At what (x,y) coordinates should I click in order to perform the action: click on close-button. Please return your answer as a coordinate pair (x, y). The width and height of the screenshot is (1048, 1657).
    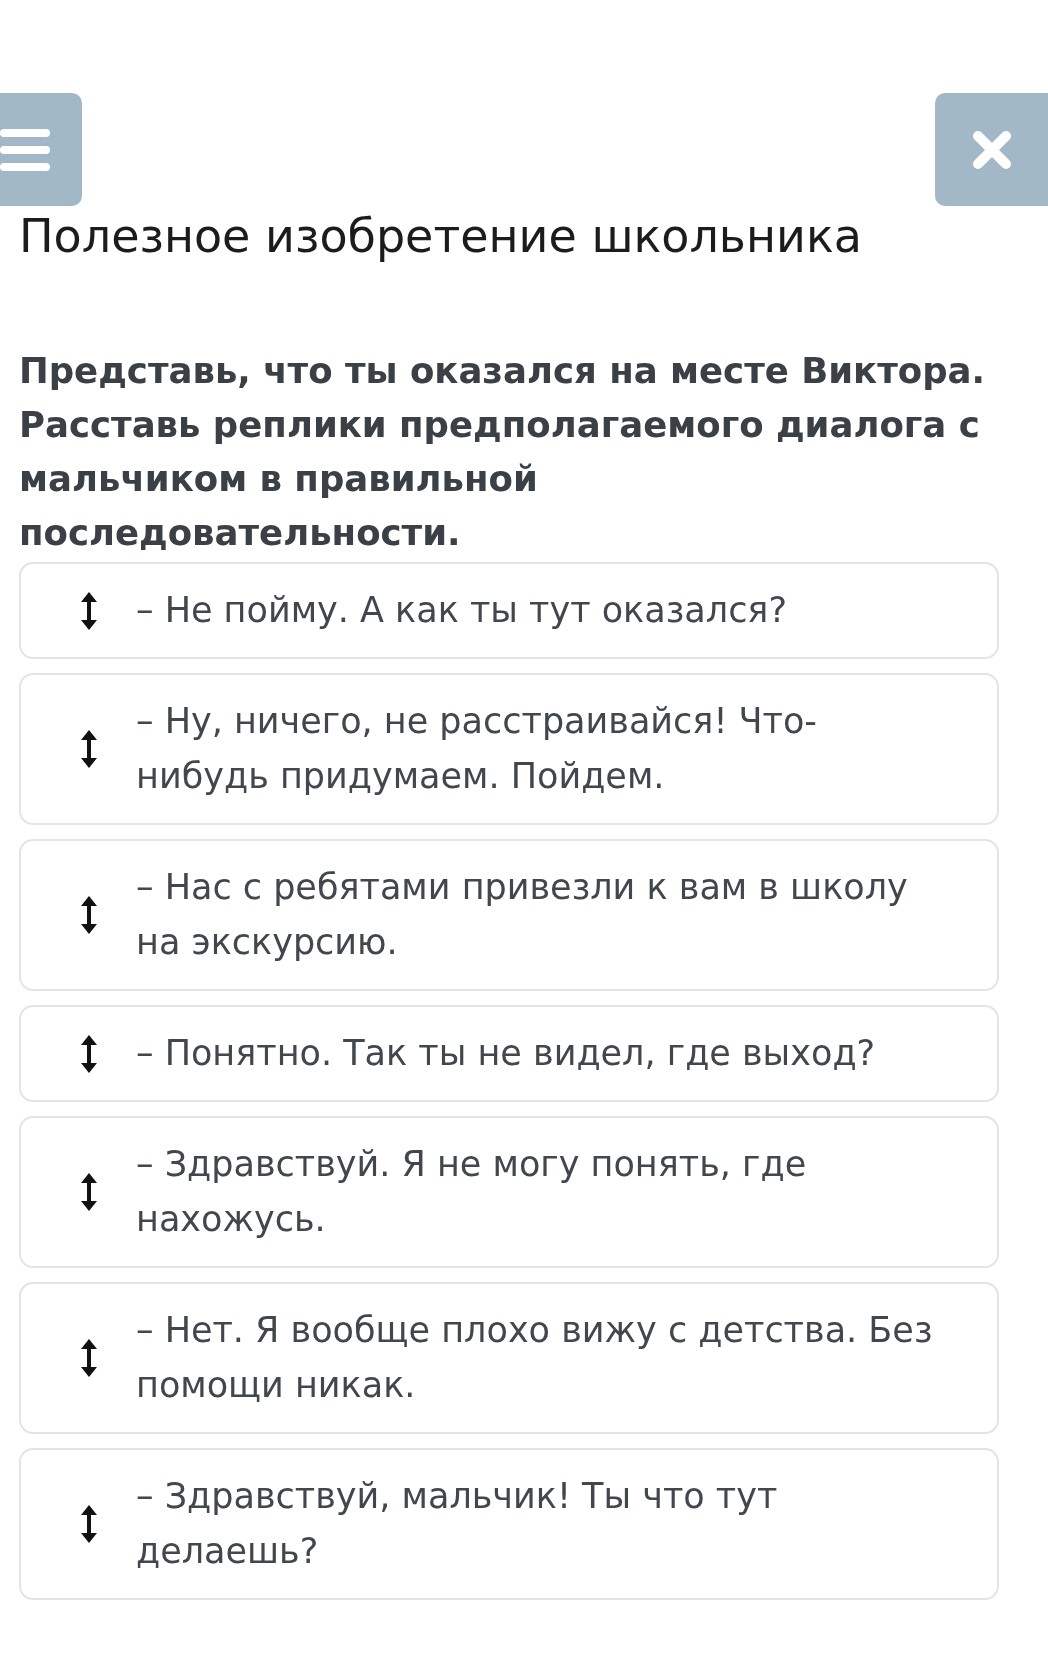
    Looking at the image, I should click on (991, 149).